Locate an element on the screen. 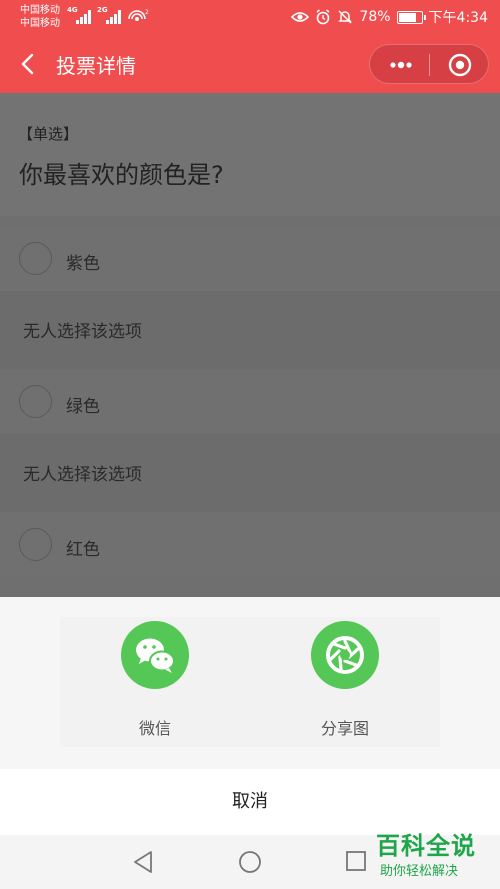 This screenshot has width=500, height=889. wechat-icon is located at coordinates (155, 655).